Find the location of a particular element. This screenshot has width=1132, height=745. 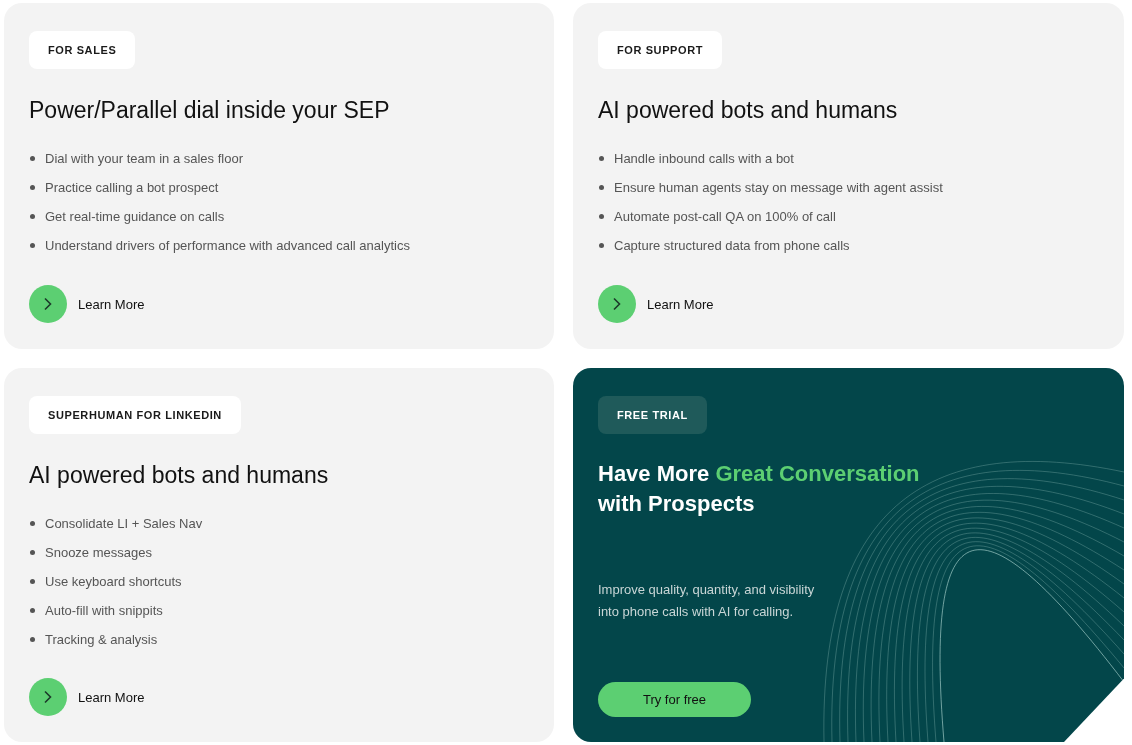

feature-text: Capture structured data from phone calls is located at coordinates (732, 245).